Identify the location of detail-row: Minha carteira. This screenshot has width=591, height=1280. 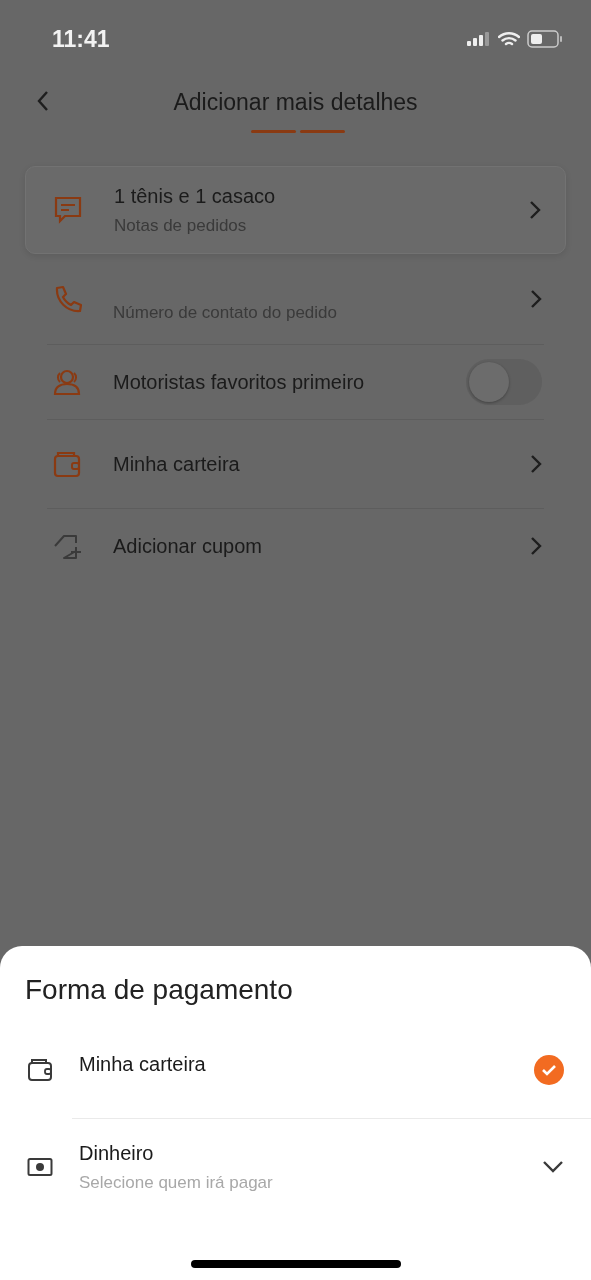
(295, 464).